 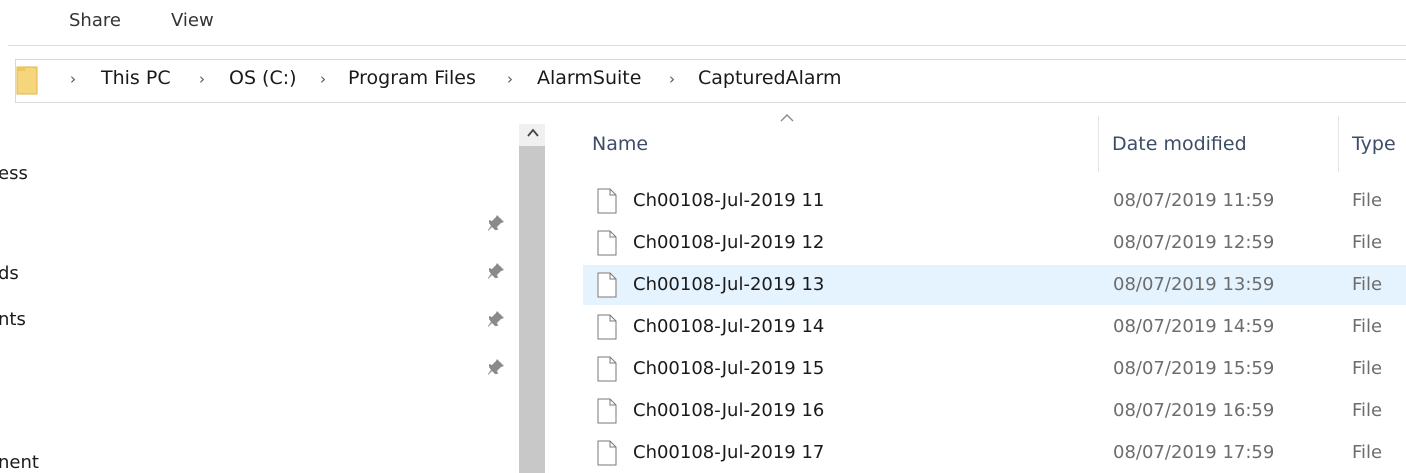 I want to click on ribbon-tabs: Share View, so click(x=703, y=22).